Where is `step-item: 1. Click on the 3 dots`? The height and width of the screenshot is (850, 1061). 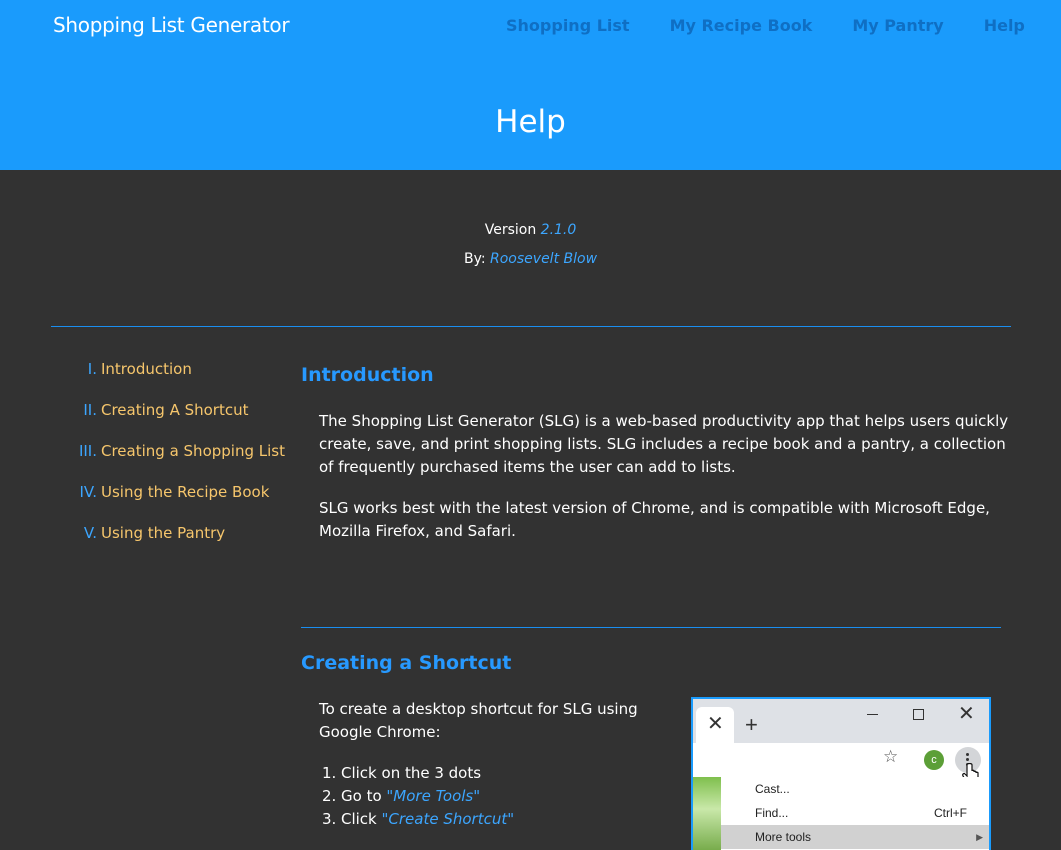 step-item: 1. Click on the 3 dots is located at coordinates (418, 773).